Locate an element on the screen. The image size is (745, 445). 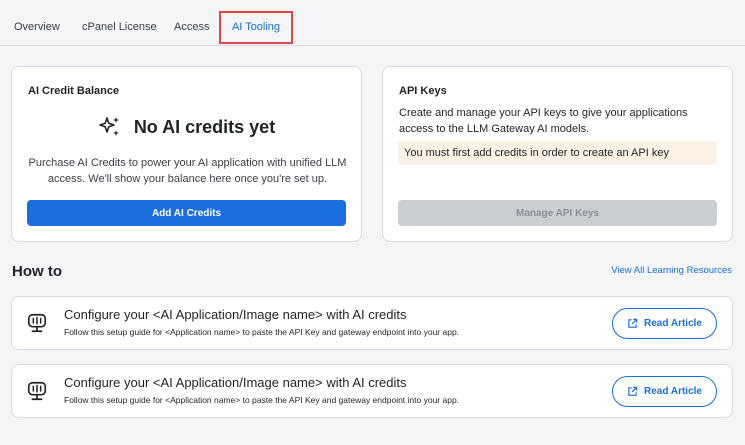
tab-access: Access is located at coordinates (191, 23).